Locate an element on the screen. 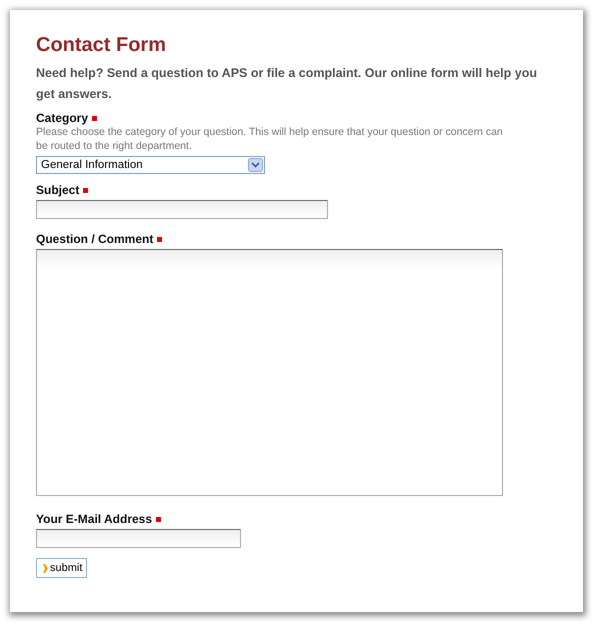 The width and height of the screenshot is (595, 625). field-label: Category is located at coordinates (62, 118).